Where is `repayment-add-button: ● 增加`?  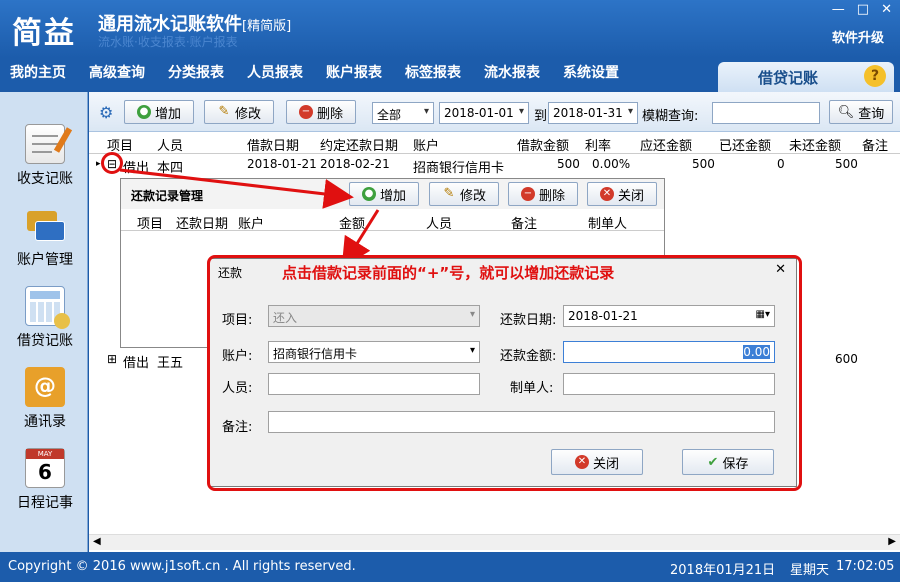 repayment-add-button: ● 增加 is located at coordinates (384, 194).